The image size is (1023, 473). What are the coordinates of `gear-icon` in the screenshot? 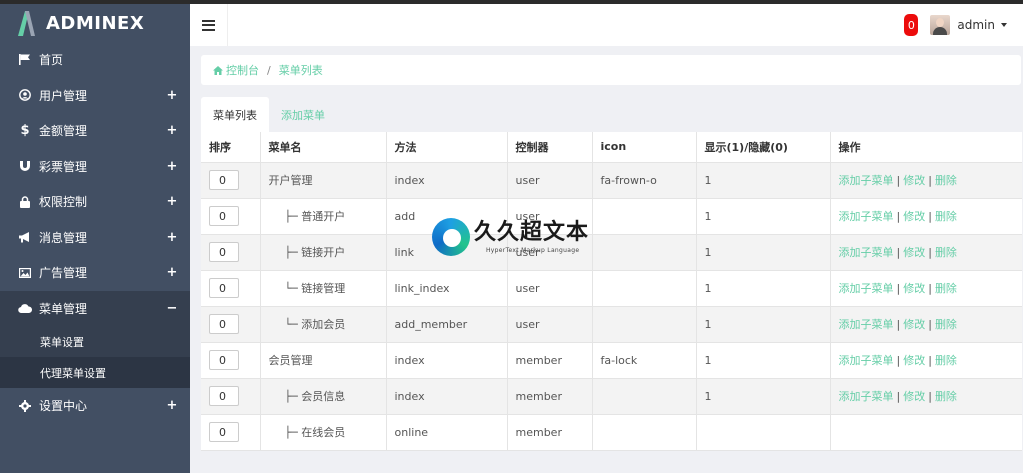 It's located at (25, 406).